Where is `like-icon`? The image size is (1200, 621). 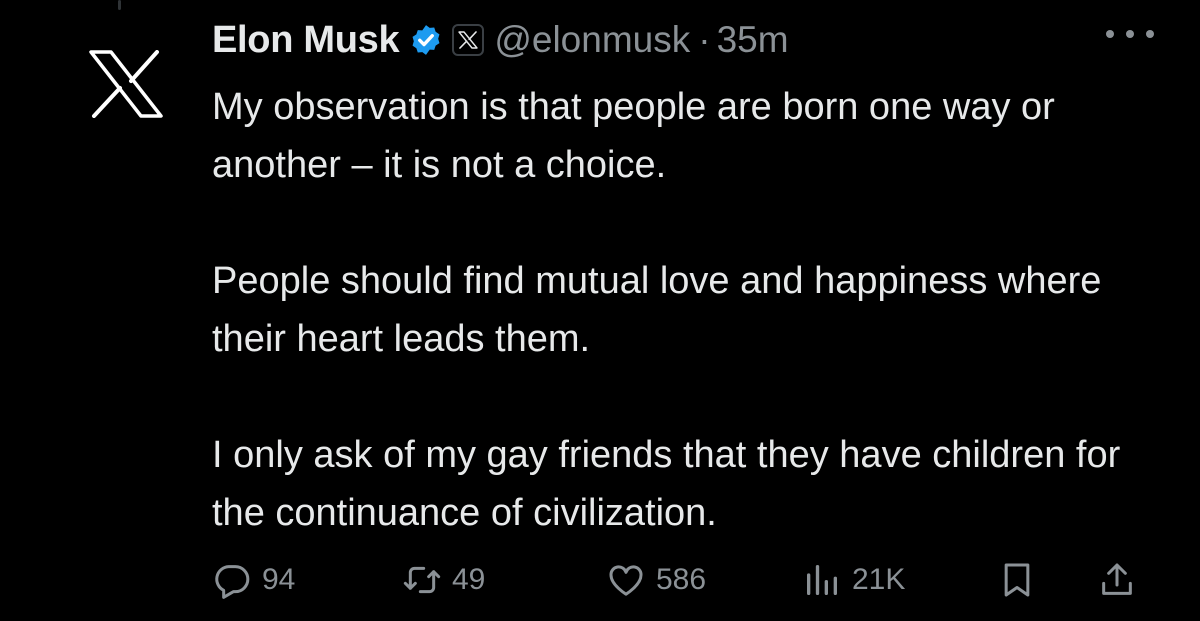 like-icon is located at coordinates (626, 580).